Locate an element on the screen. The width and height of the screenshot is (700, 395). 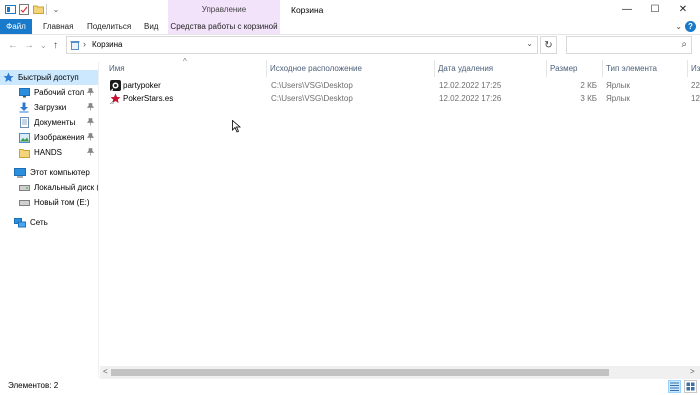
column-header-date-deleted: Дата удаления is located at coordinates (490, 68).